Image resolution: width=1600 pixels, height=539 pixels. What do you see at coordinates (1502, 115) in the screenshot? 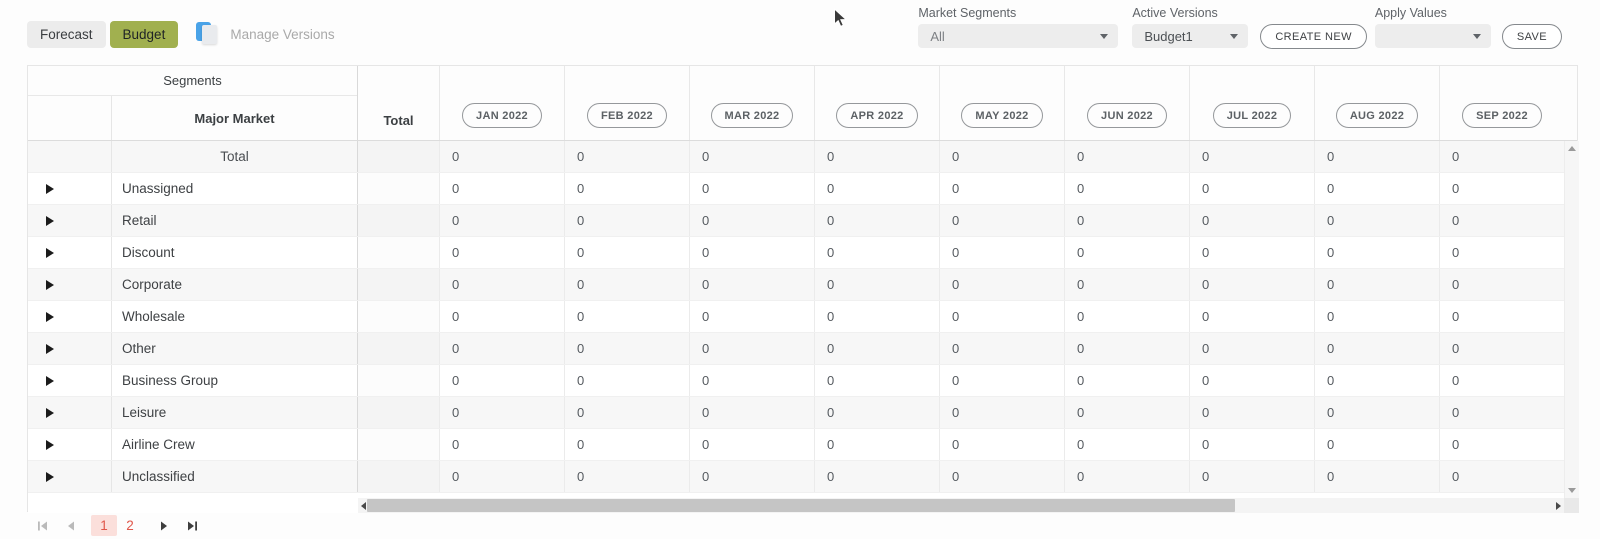
I see `month-pill: SEP 2022` at bounding box center [1502, 115].